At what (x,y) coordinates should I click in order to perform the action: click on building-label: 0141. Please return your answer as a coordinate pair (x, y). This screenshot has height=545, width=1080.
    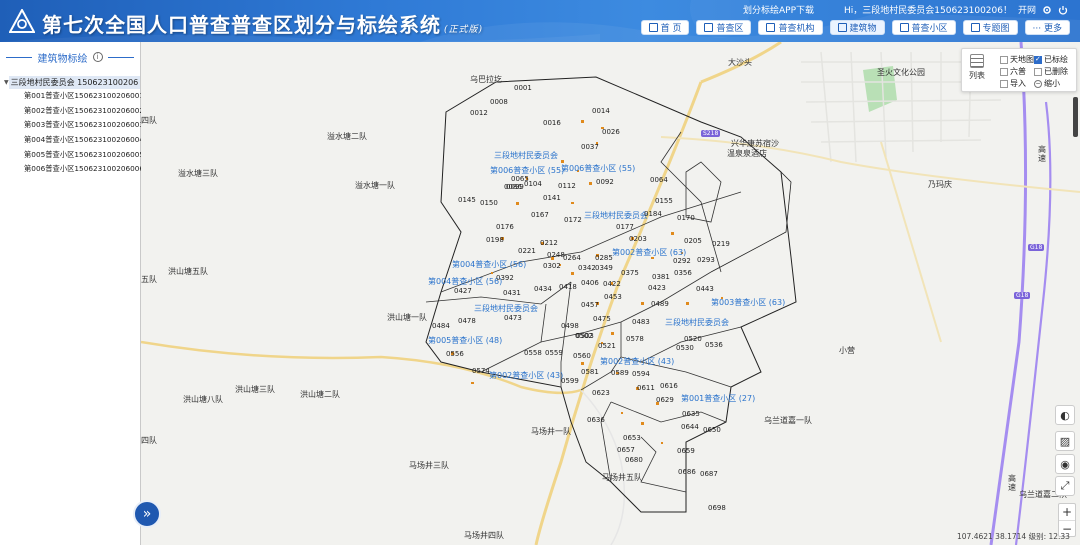
    Looking at the image, I should click on (552, 198).